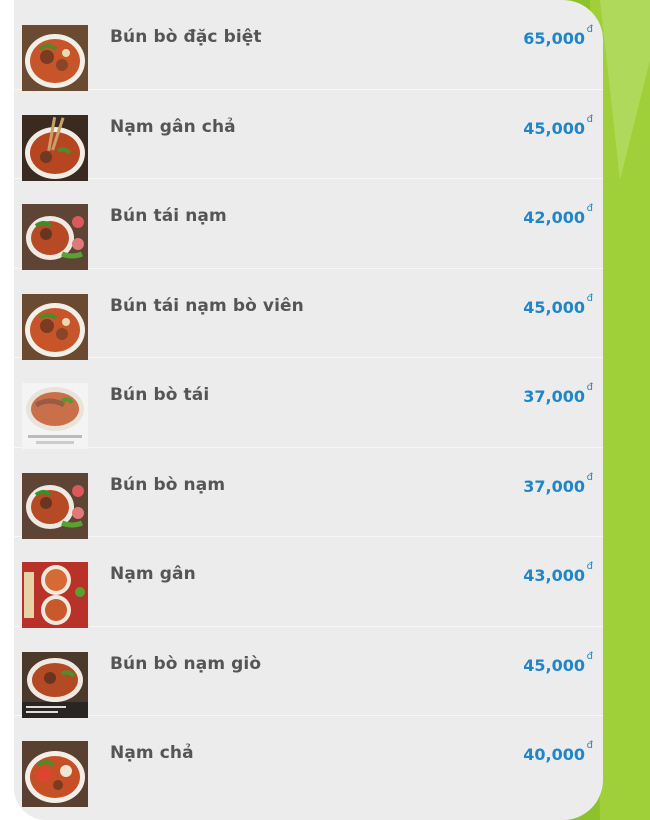 The image size is (650, 820). Describe the element at coordinates (168, 216) in the screenshot. I see `item-name: Bún tái nạm` at that location.